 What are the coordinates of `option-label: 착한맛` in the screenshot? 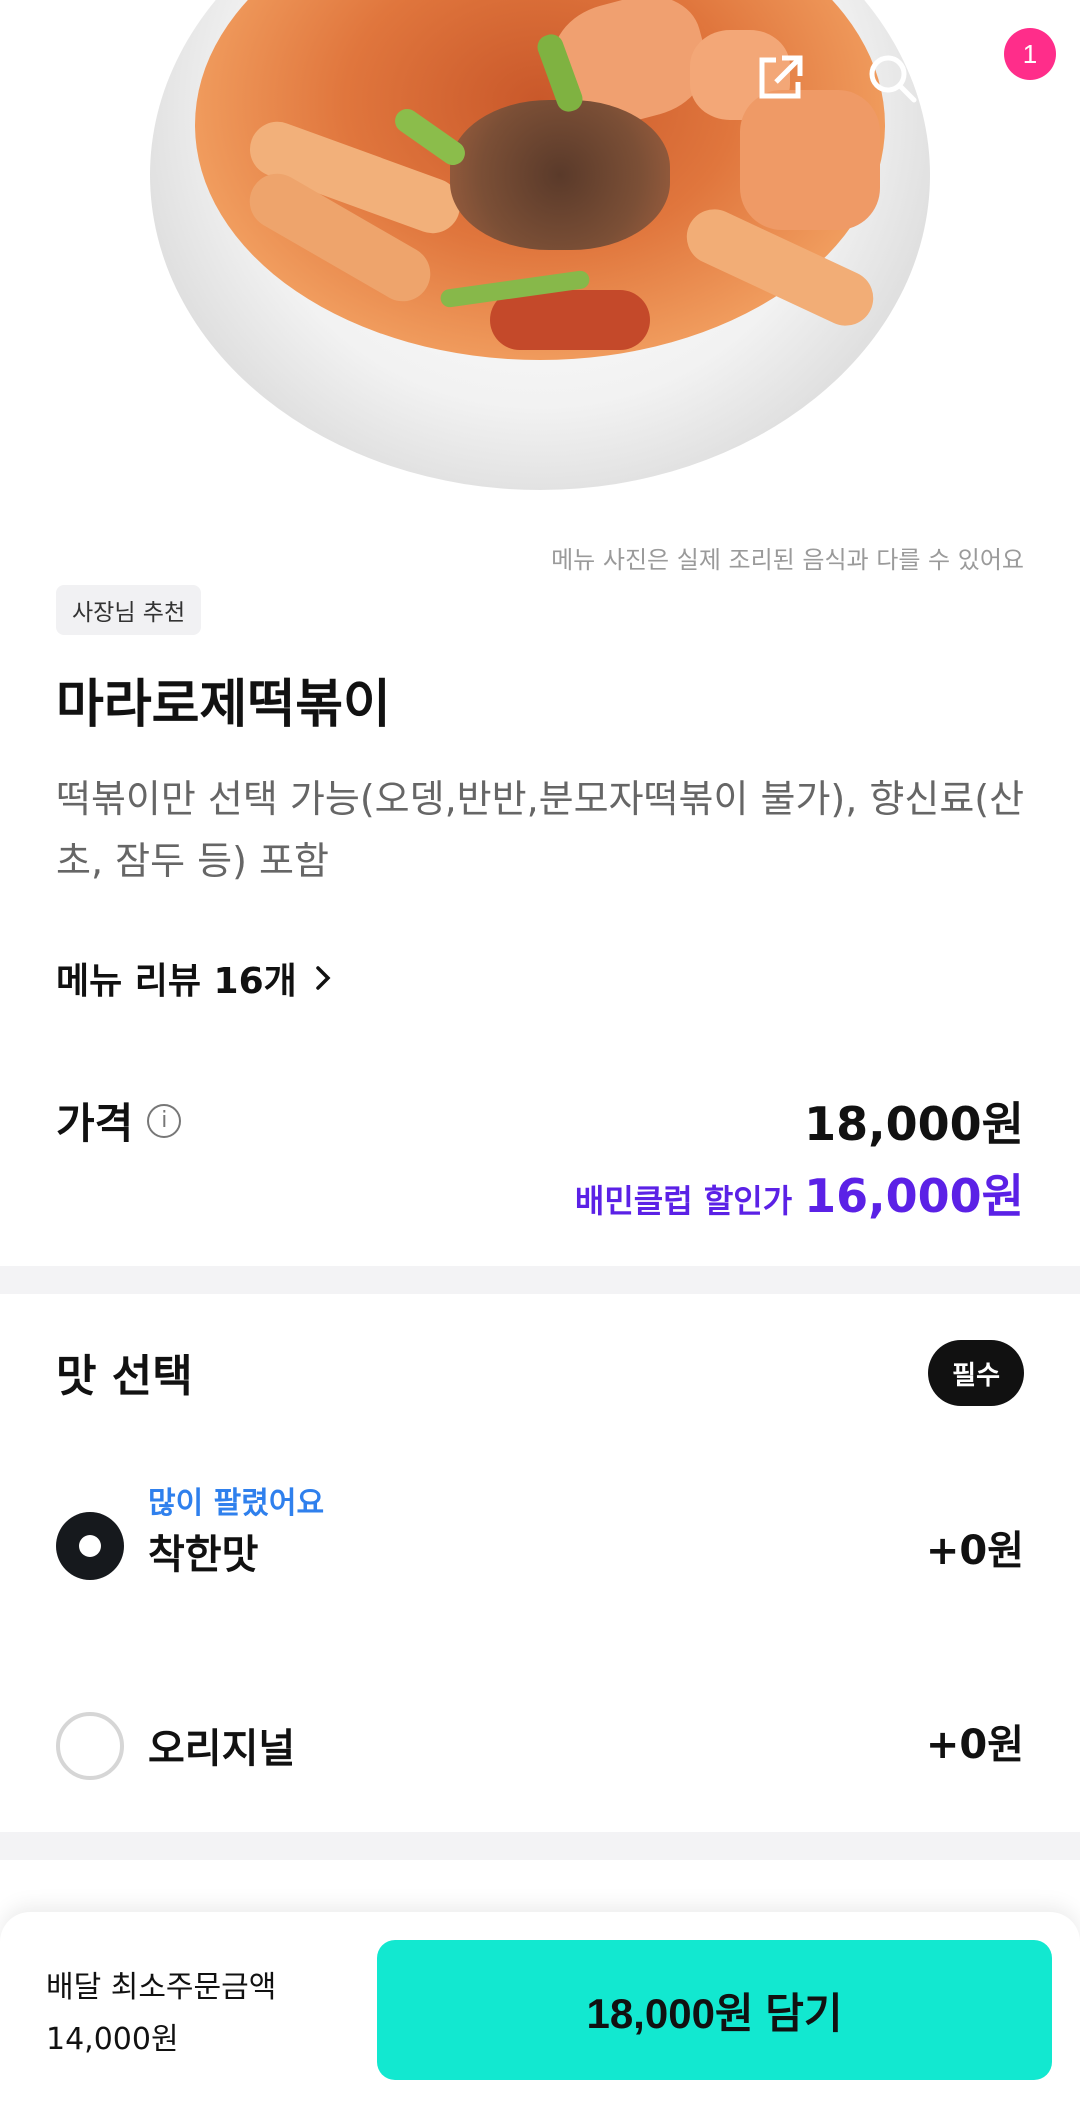 It's located at (203, 1555).